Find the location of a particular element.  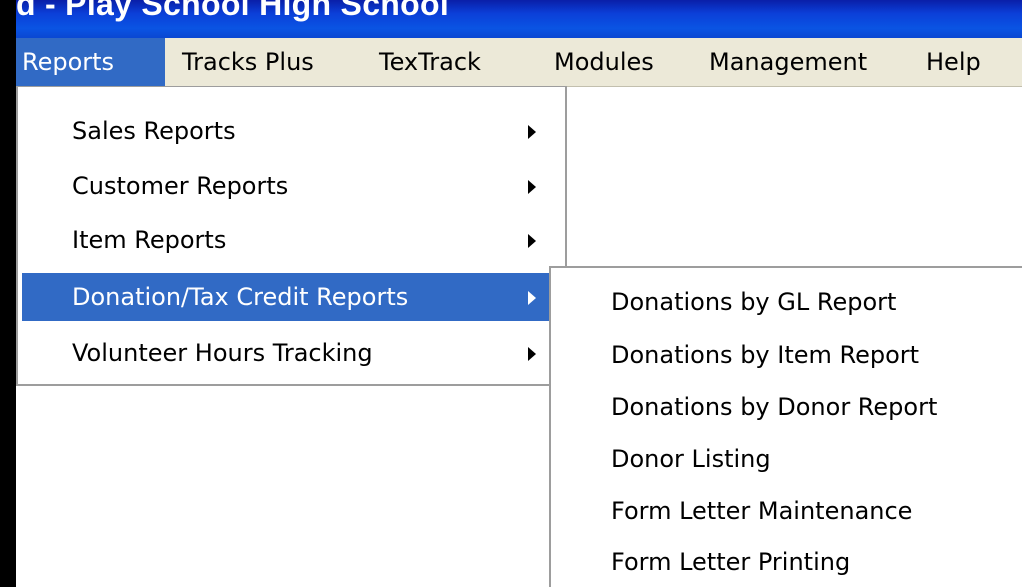

menu-item-donation-tax-credit-reports: Donation/Tax Credit Reports is located at coordinates (286, 297).